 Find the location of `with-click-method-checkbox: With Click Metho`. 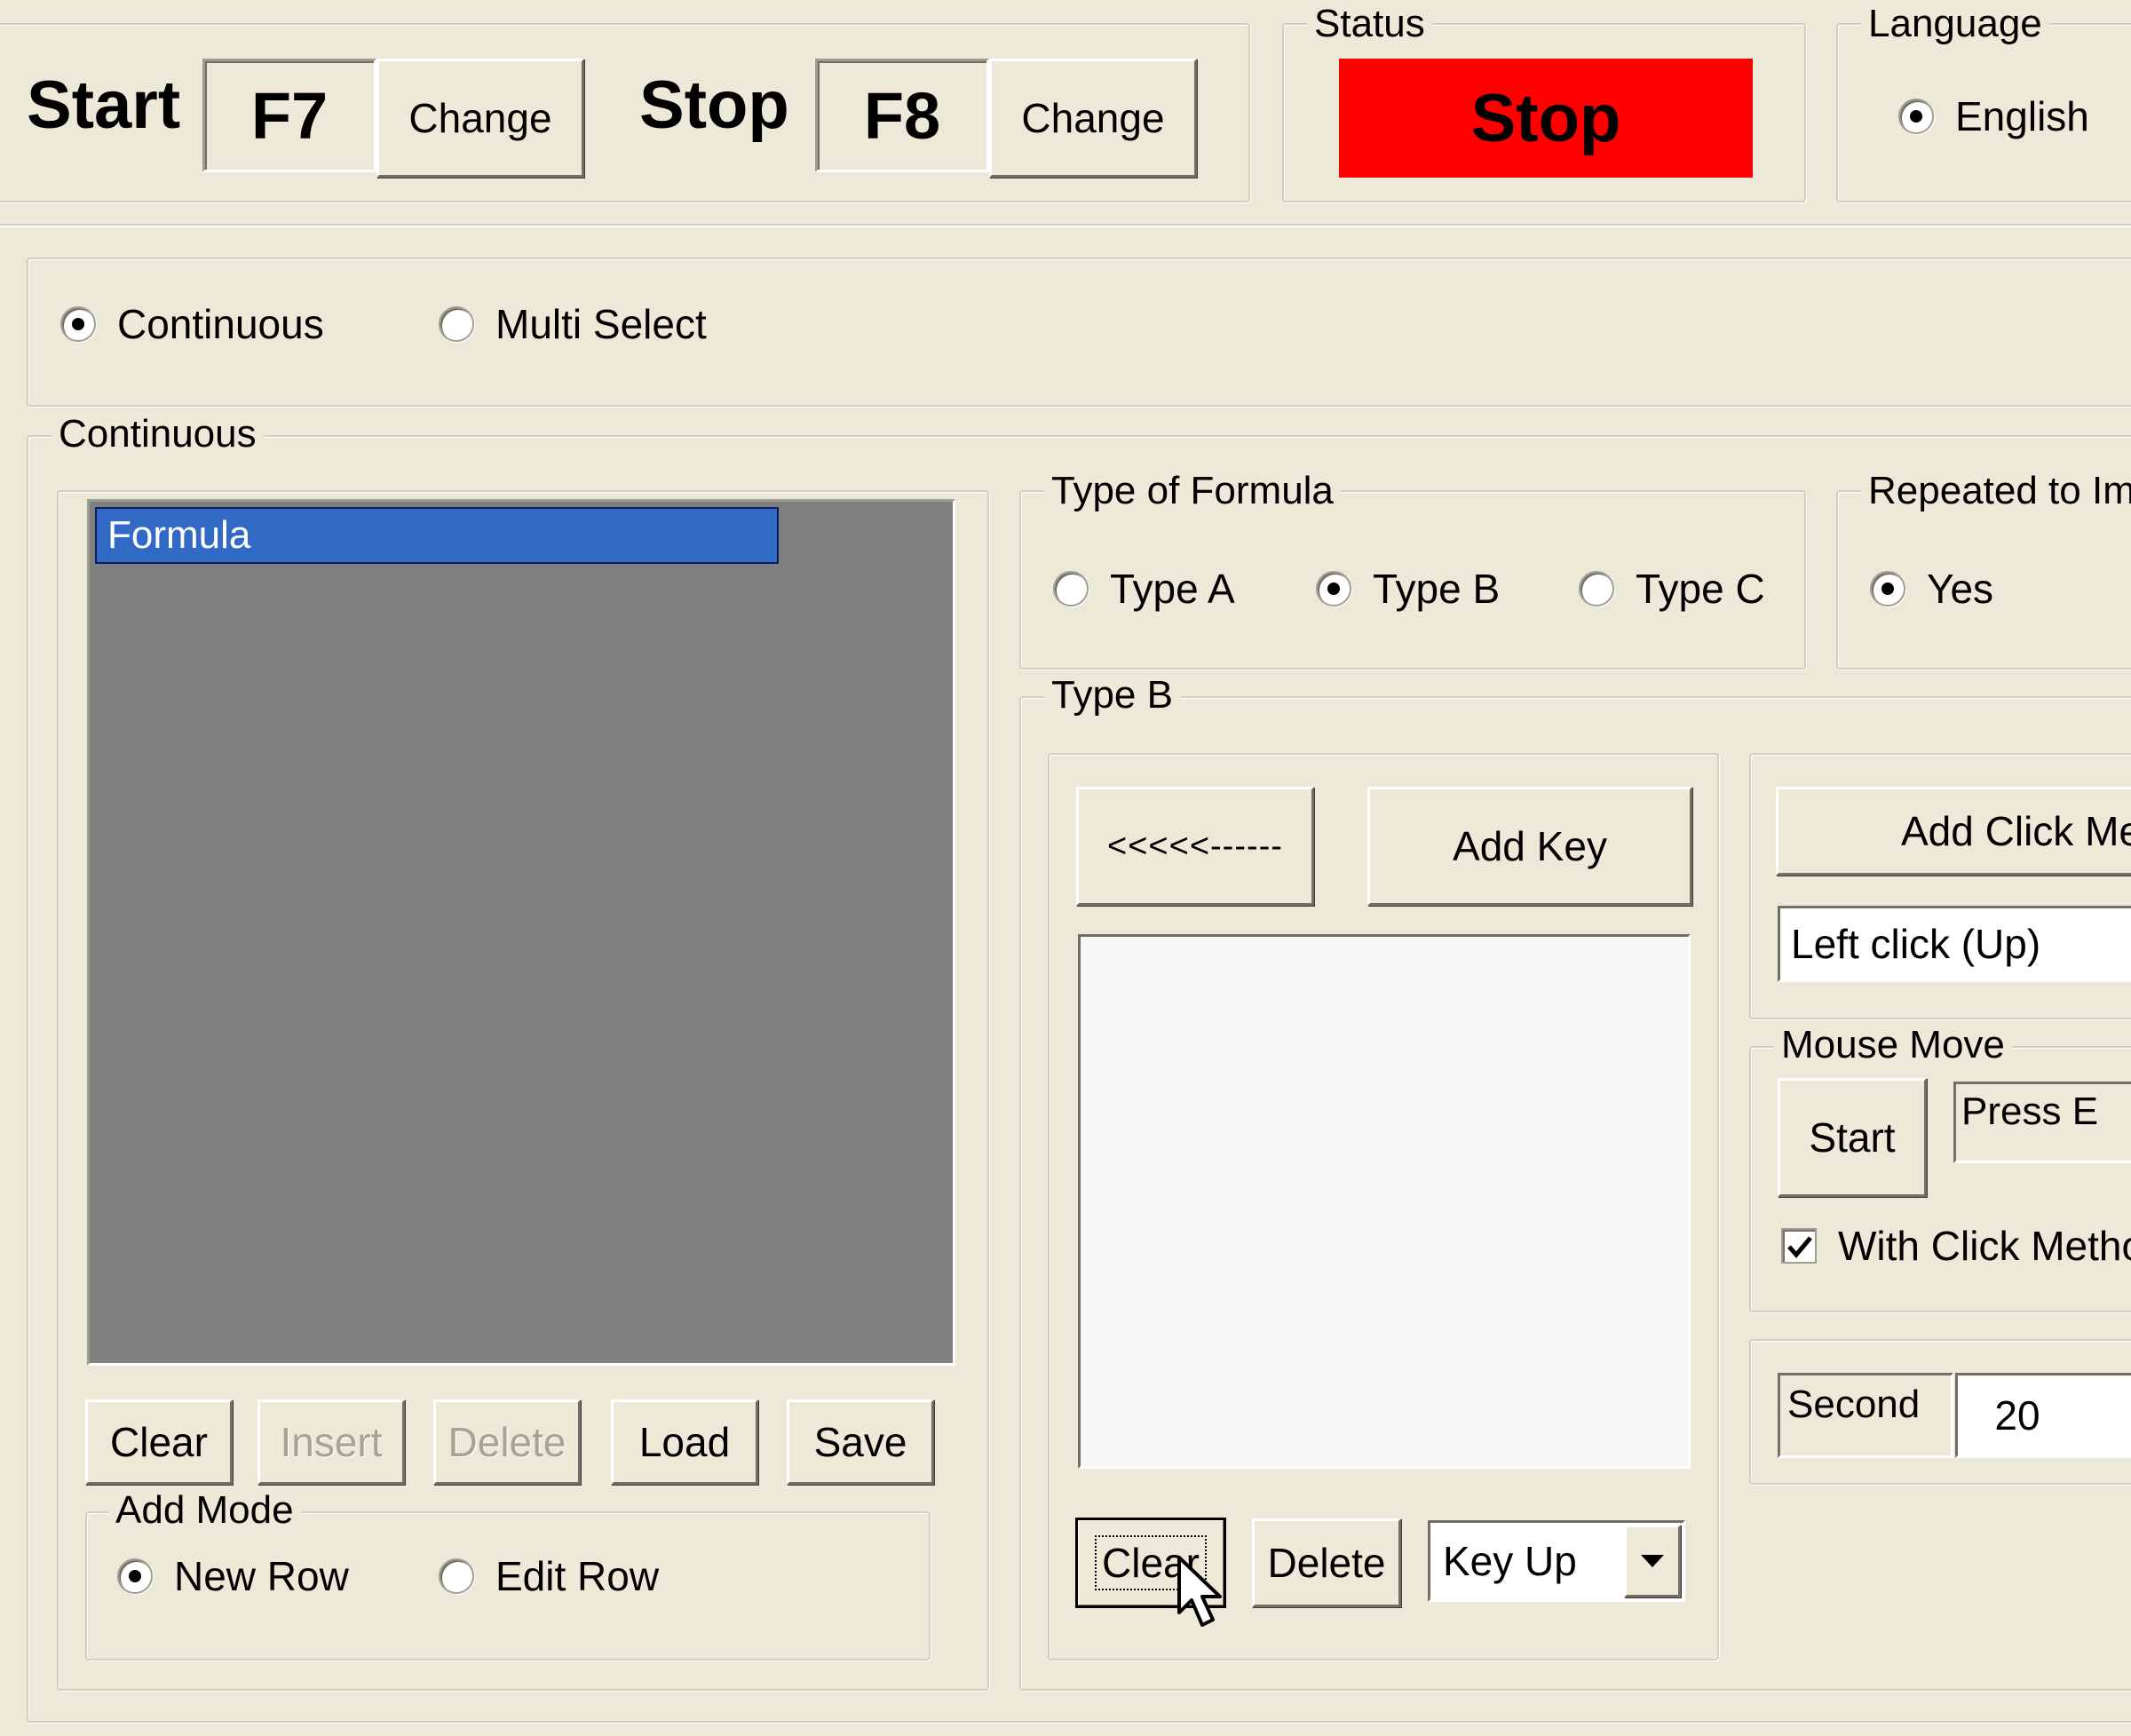

with-click-method-checkbox: With Click Metho is located at coordinates (1956, 1246).